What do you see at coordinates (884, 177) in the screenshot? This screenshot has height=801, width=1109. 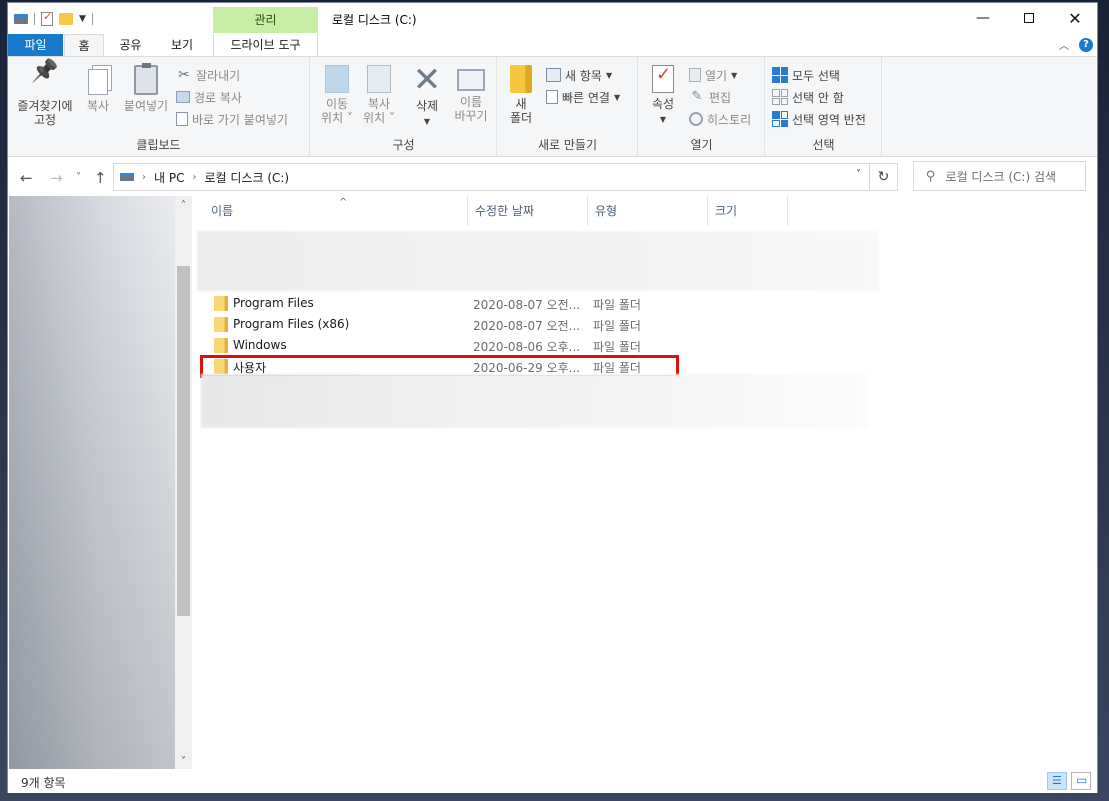 I see `refresh-button: ↻` at bounding box center [884, 177].